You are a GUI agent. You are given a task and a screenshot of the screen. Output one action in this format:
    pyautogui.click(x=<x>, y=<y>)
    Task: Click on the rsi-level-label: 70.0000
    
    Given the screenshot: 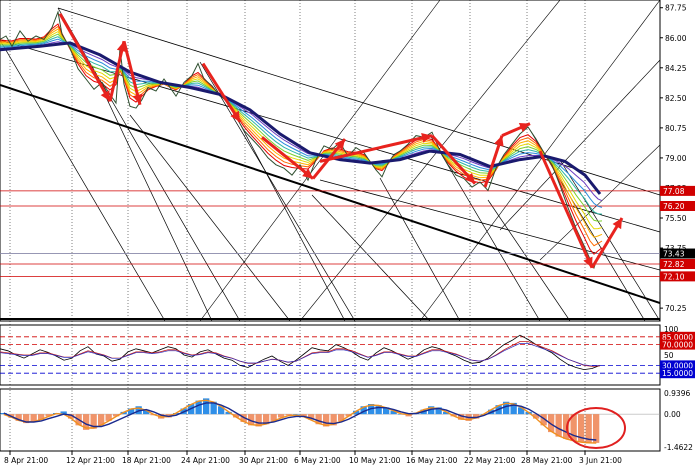 What is the action you would take?
    pyautogui.click(x=677, y=345)
    